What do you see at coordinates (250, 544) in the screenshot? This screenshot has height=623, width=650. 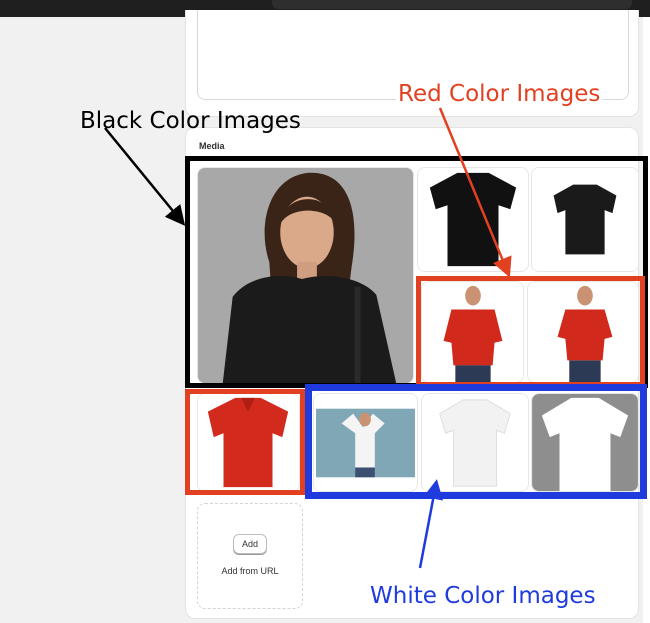 I see `add-button: Add` at bounding box center [250, 544].